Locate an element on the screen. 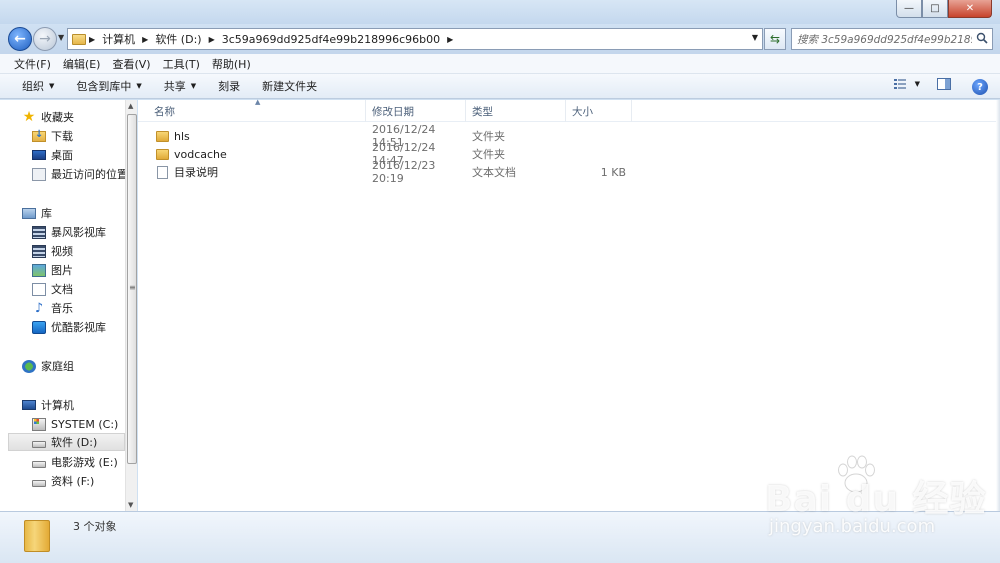  organize-button: 组织 ▼ is located at coordinates (38, 86).